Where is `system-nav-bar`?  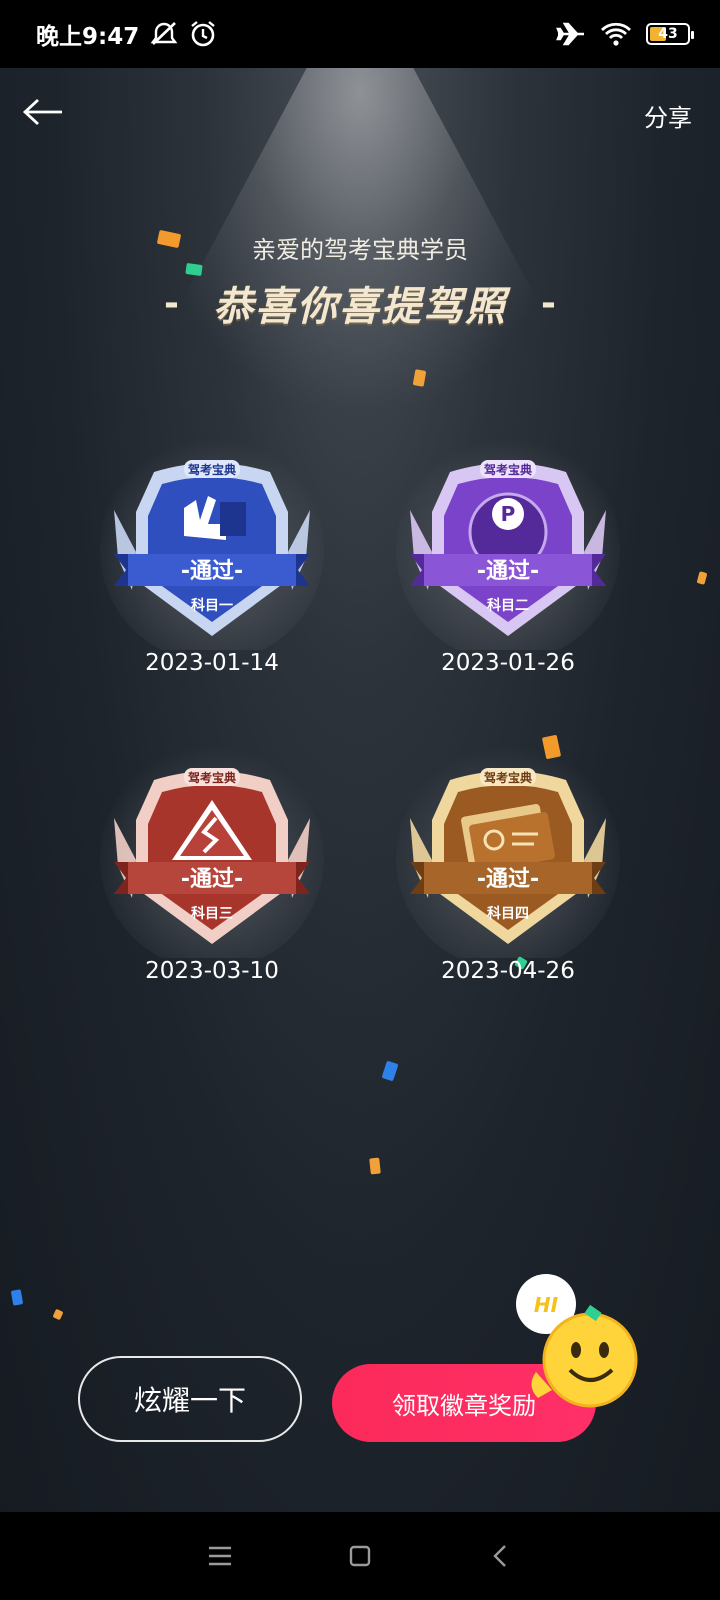 system-nav-bar is located at coordinates (360, 1556).